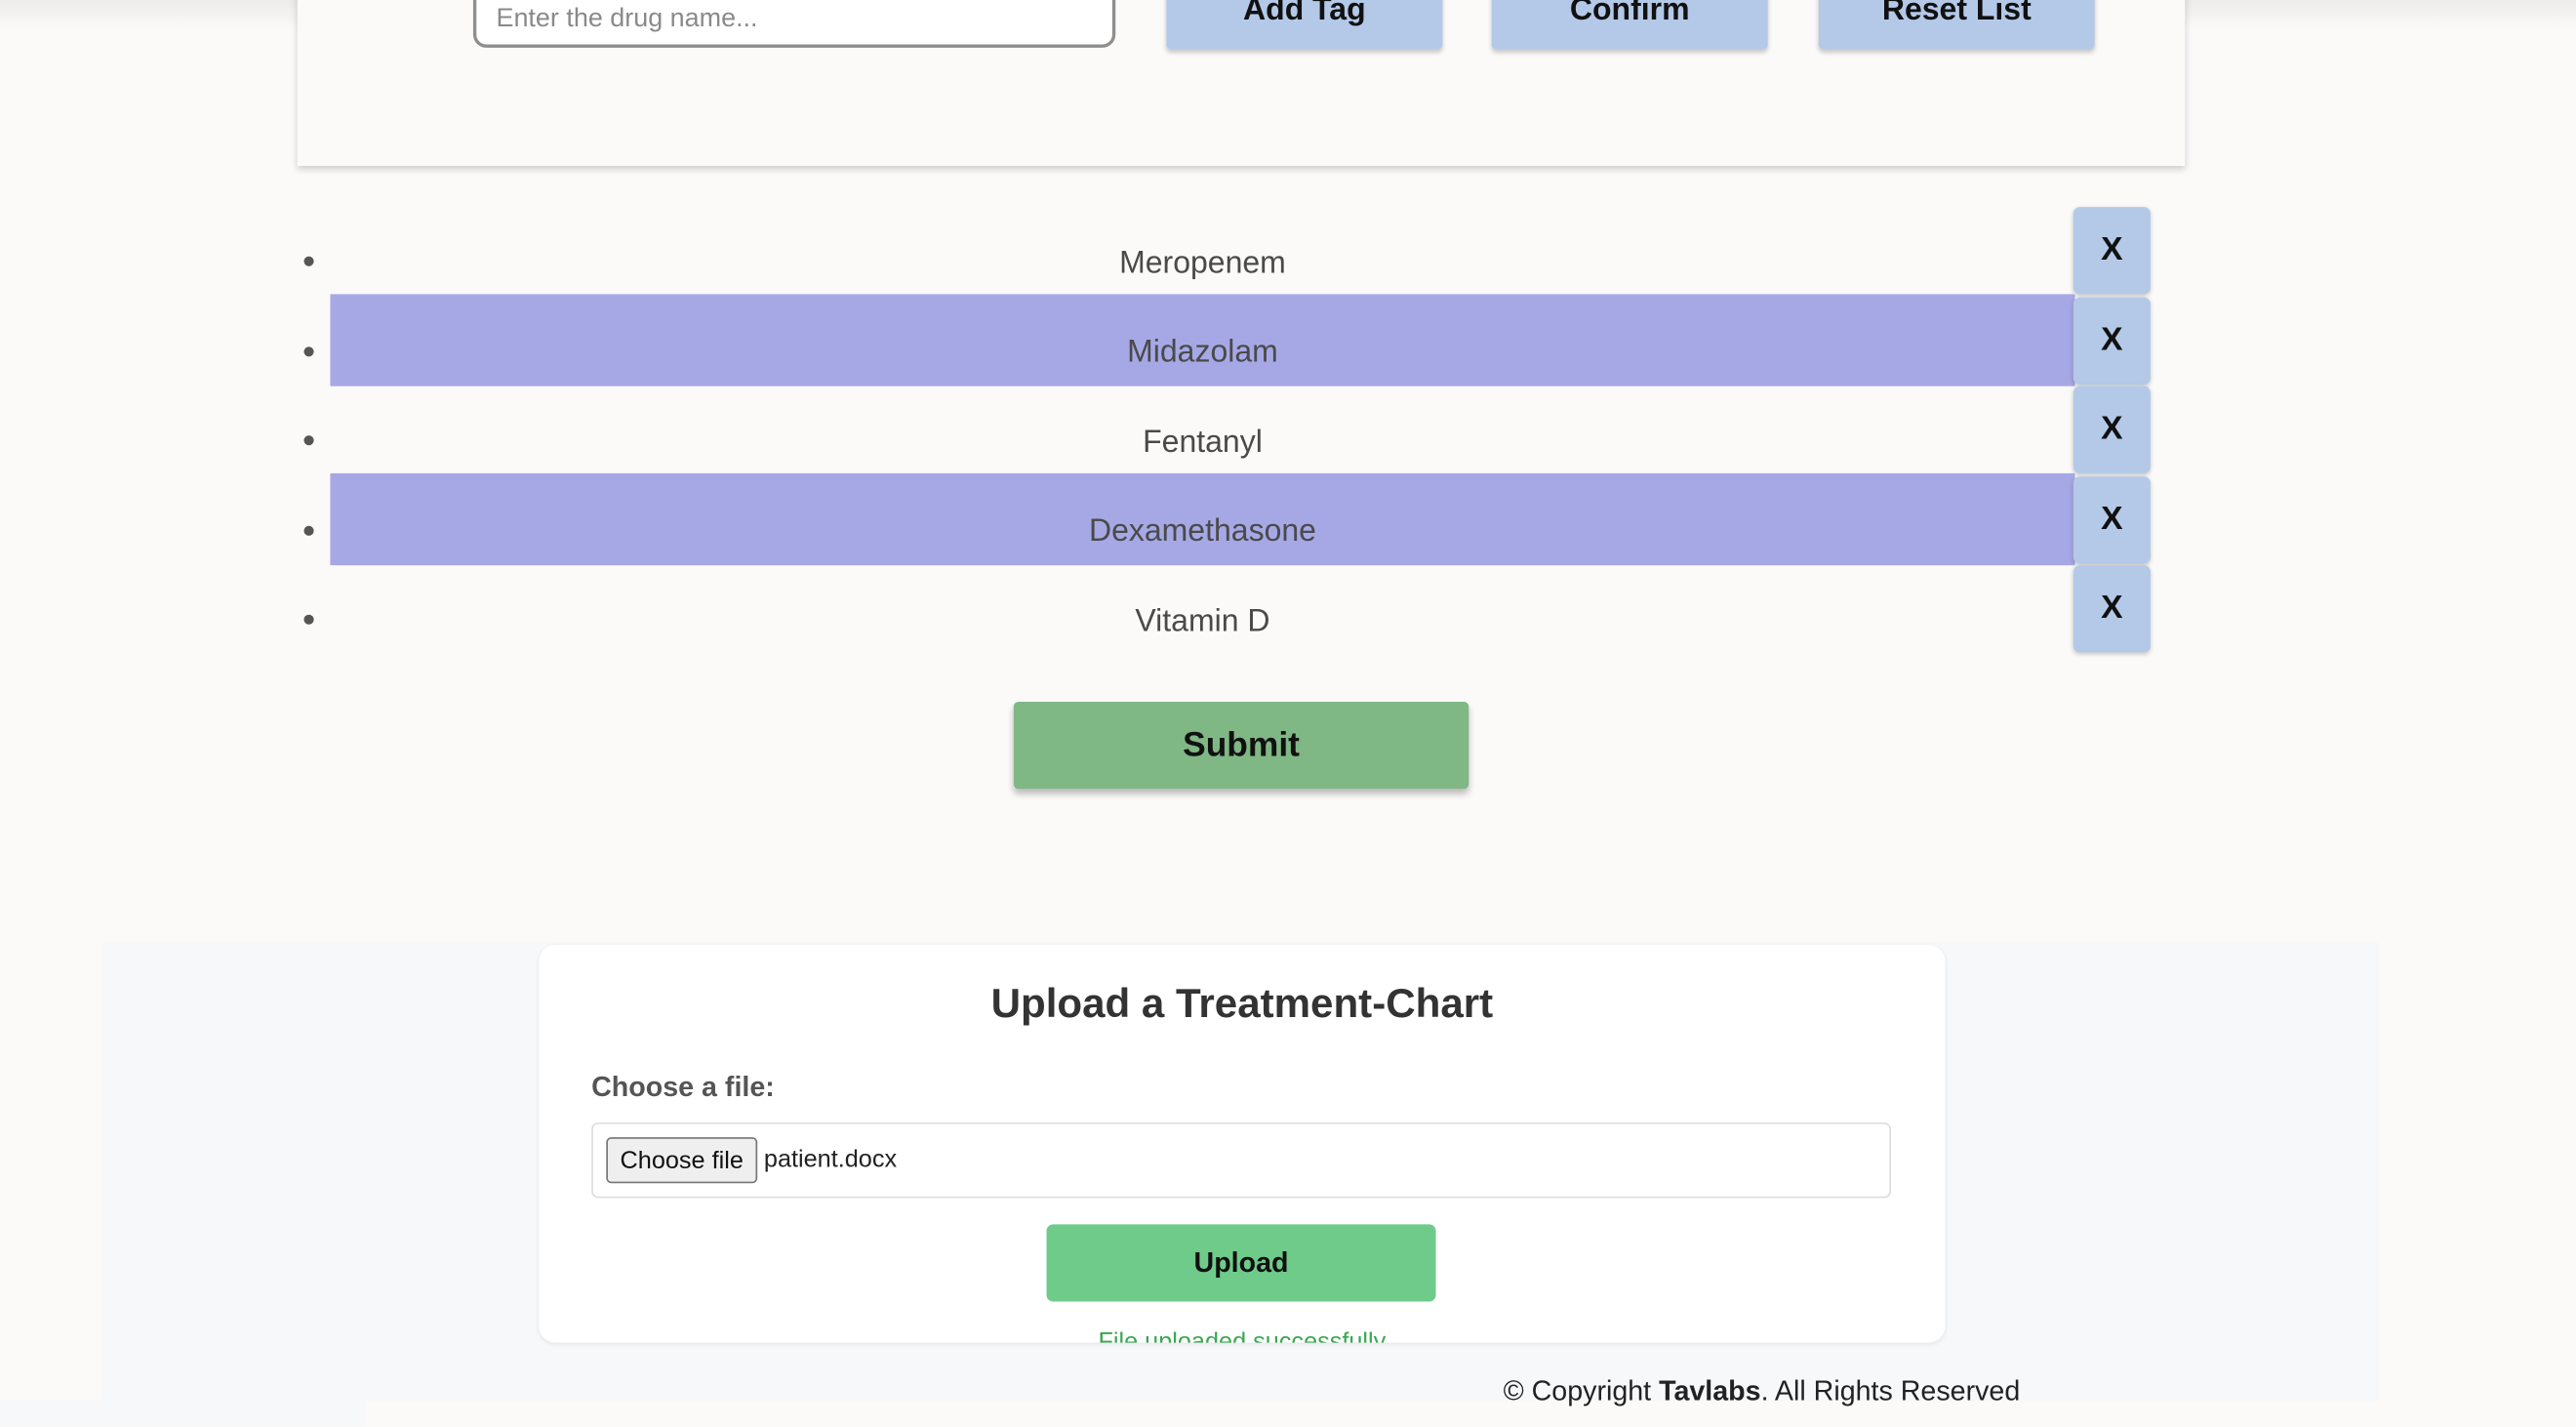 This screenshot has width=2576, height=1427. I want to click on drug-name: Fentanyl, so click(1203, 443).